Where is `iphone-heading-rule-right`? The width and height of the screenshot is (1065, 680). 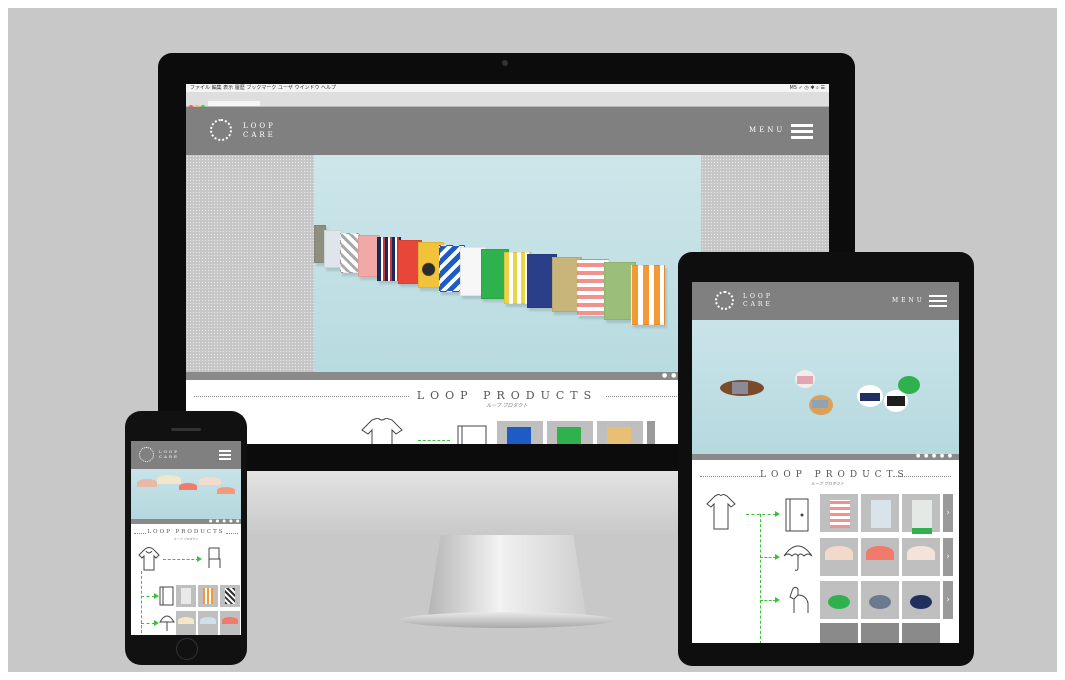 iphone-heading-rule-right is located at coordinates (232, 533).